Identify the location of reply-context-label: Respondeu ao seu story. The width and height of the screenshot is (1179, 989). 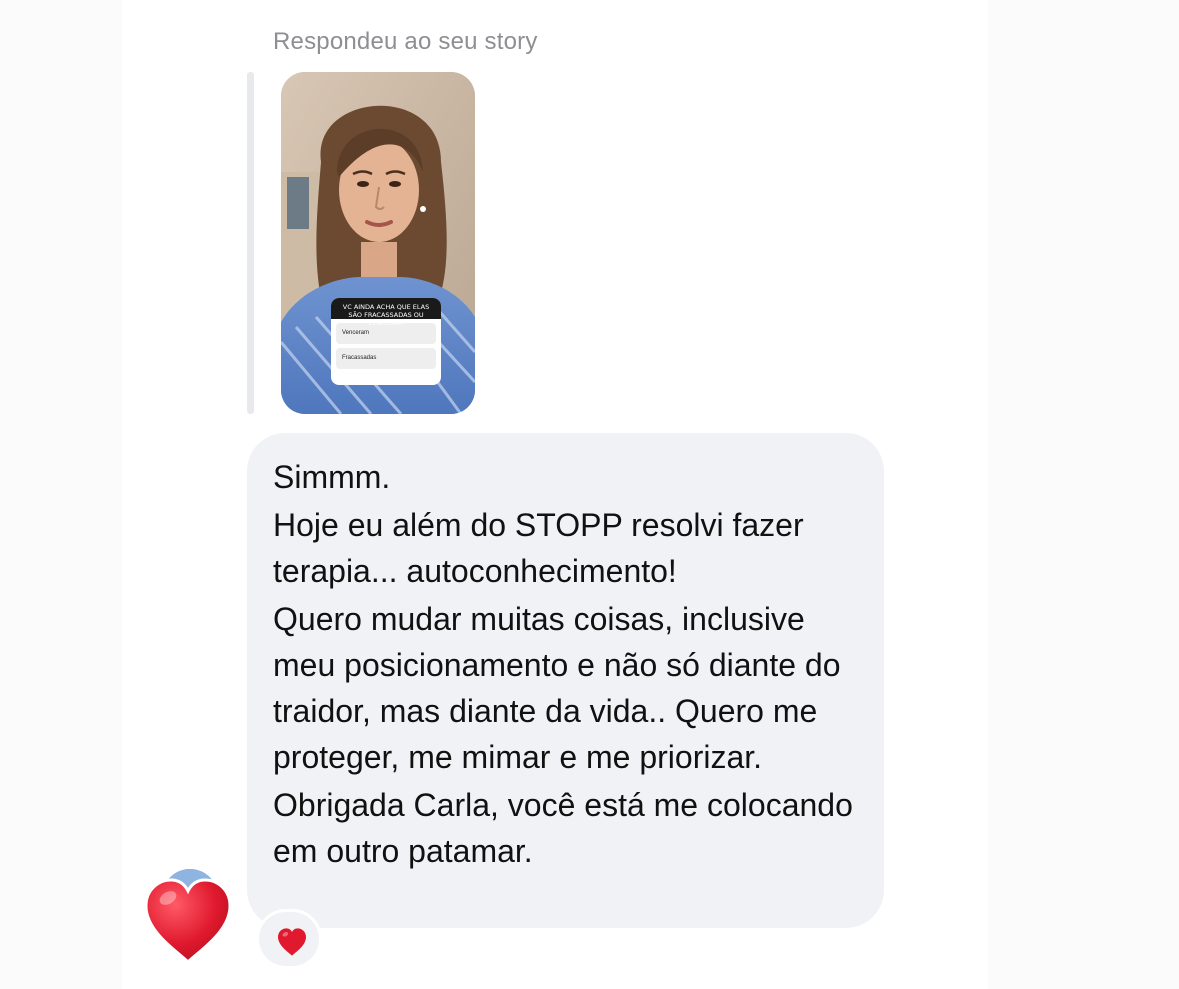
(405, 41).